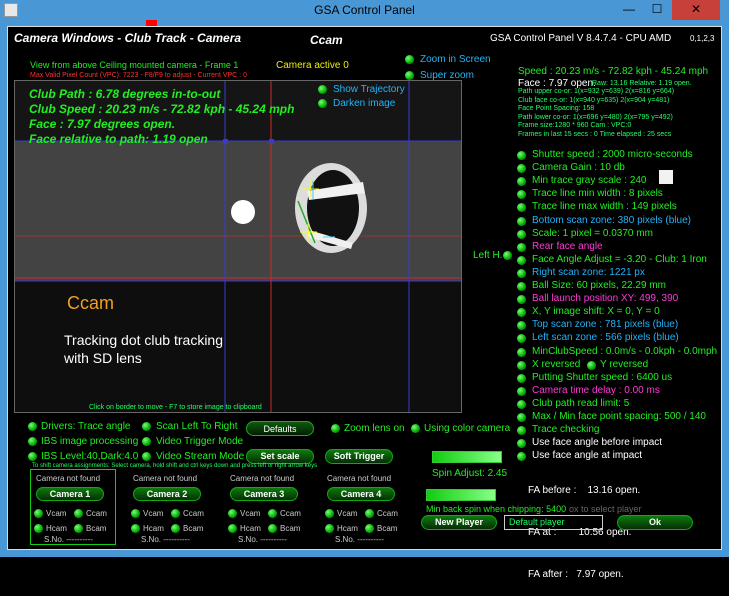  Describe the element at coordinates (199, 442) in the screenshot. I see `video-trigger-label: Video Trigger Mode` at that location.